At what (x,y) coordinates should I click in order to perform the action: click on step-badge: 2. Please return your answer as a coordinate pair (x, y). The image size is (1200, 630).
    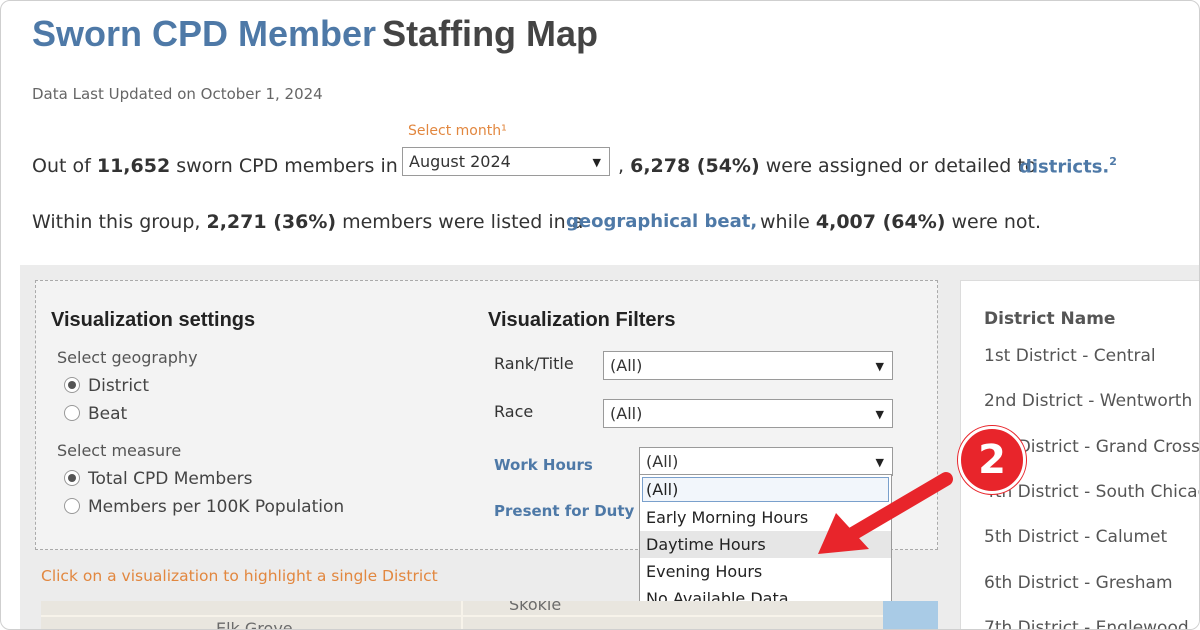
    Looking at the image, I should click on (992, 460).